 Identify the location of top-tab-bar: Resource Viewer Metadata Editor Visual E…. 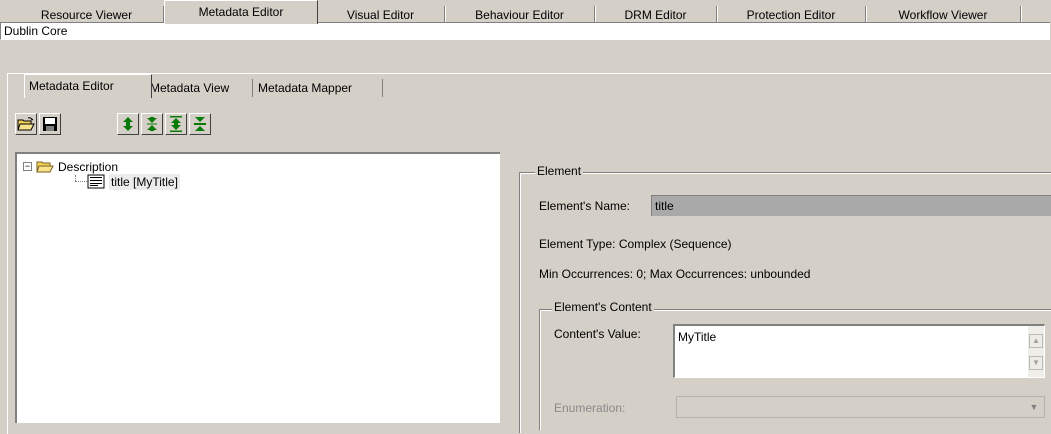
(525, 12).